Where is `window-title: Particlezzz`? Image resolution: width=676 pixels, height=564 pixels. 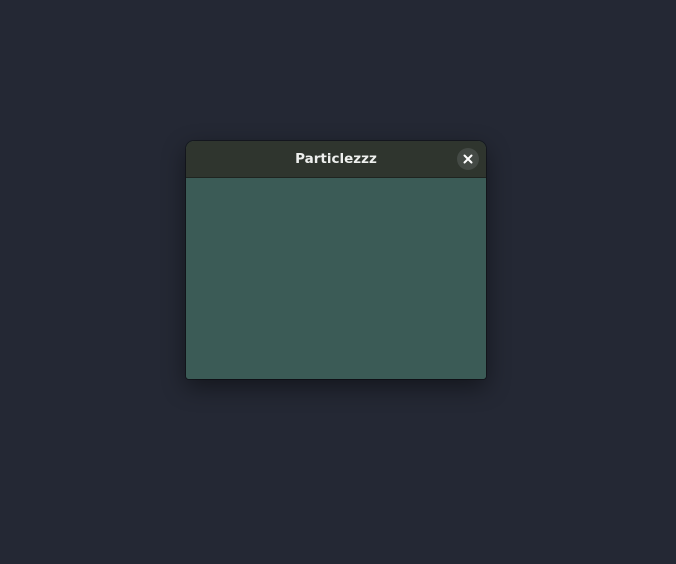 window-title: Particlezzz is located at coordinates (336, 159).